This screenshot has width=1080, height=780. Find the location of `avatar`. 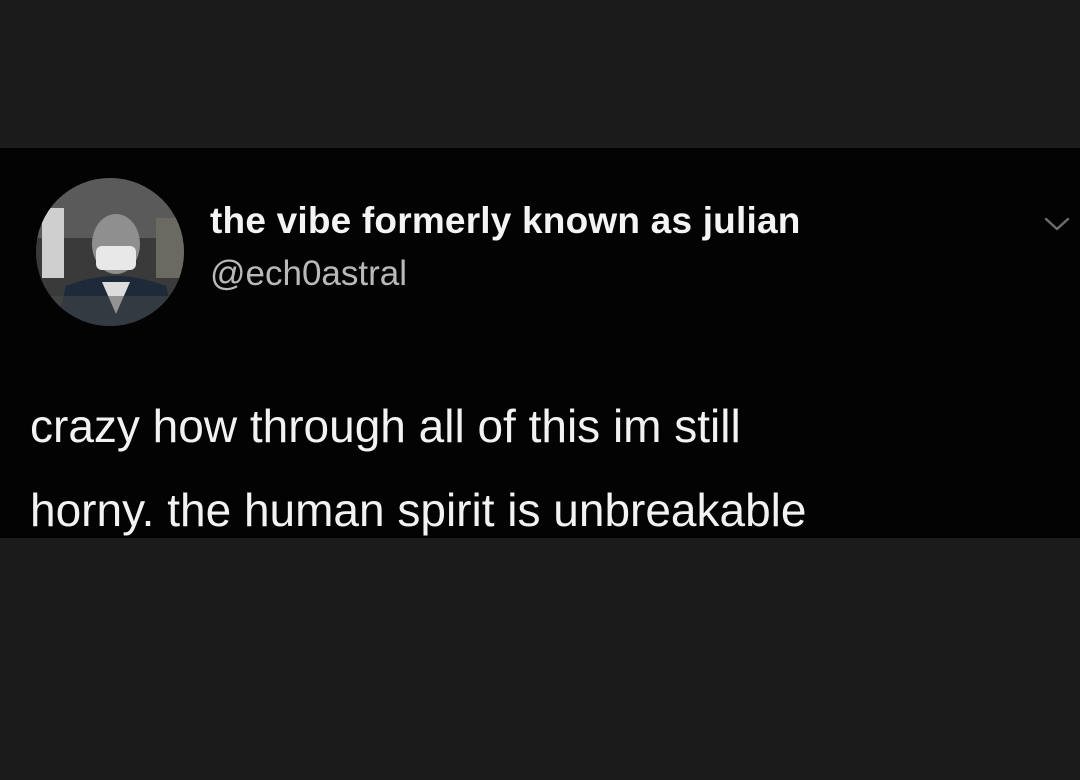

avatar is located at coordinates (110, 252).